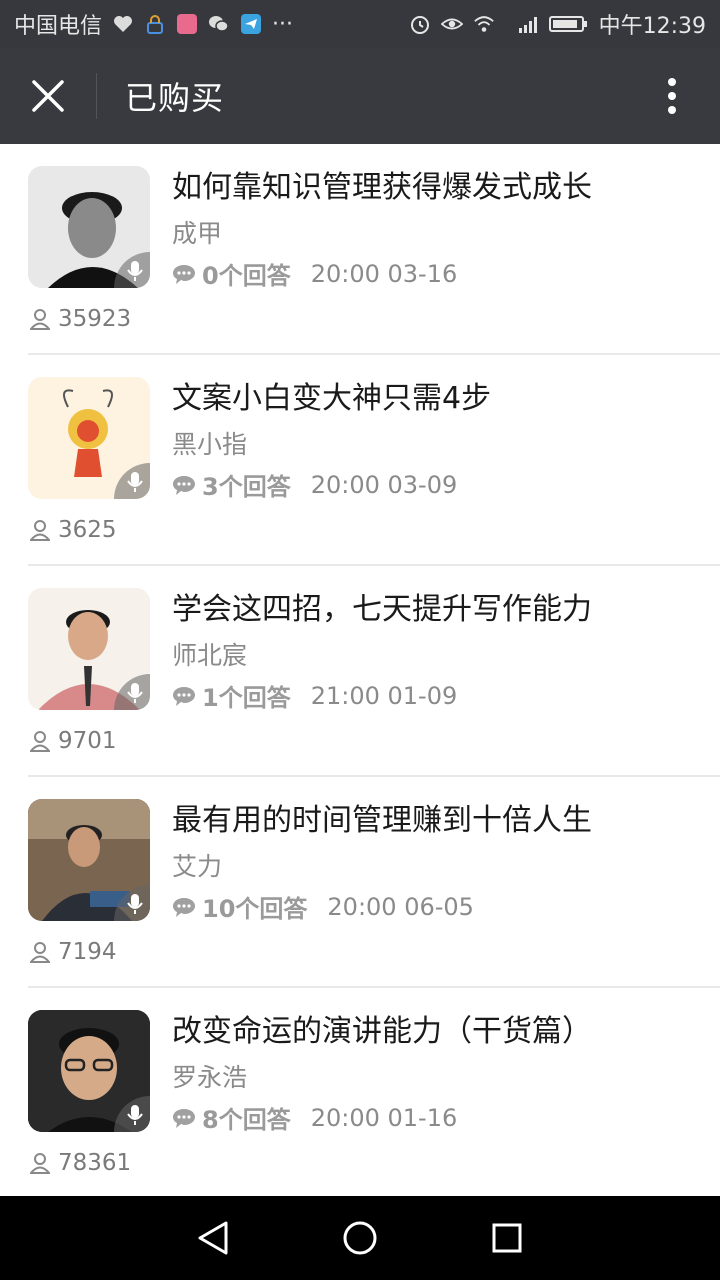 This screenshot has height=1280, width=720. I want to click on item-meta: 3个回答 20:00 03-09, so click(314, 484).